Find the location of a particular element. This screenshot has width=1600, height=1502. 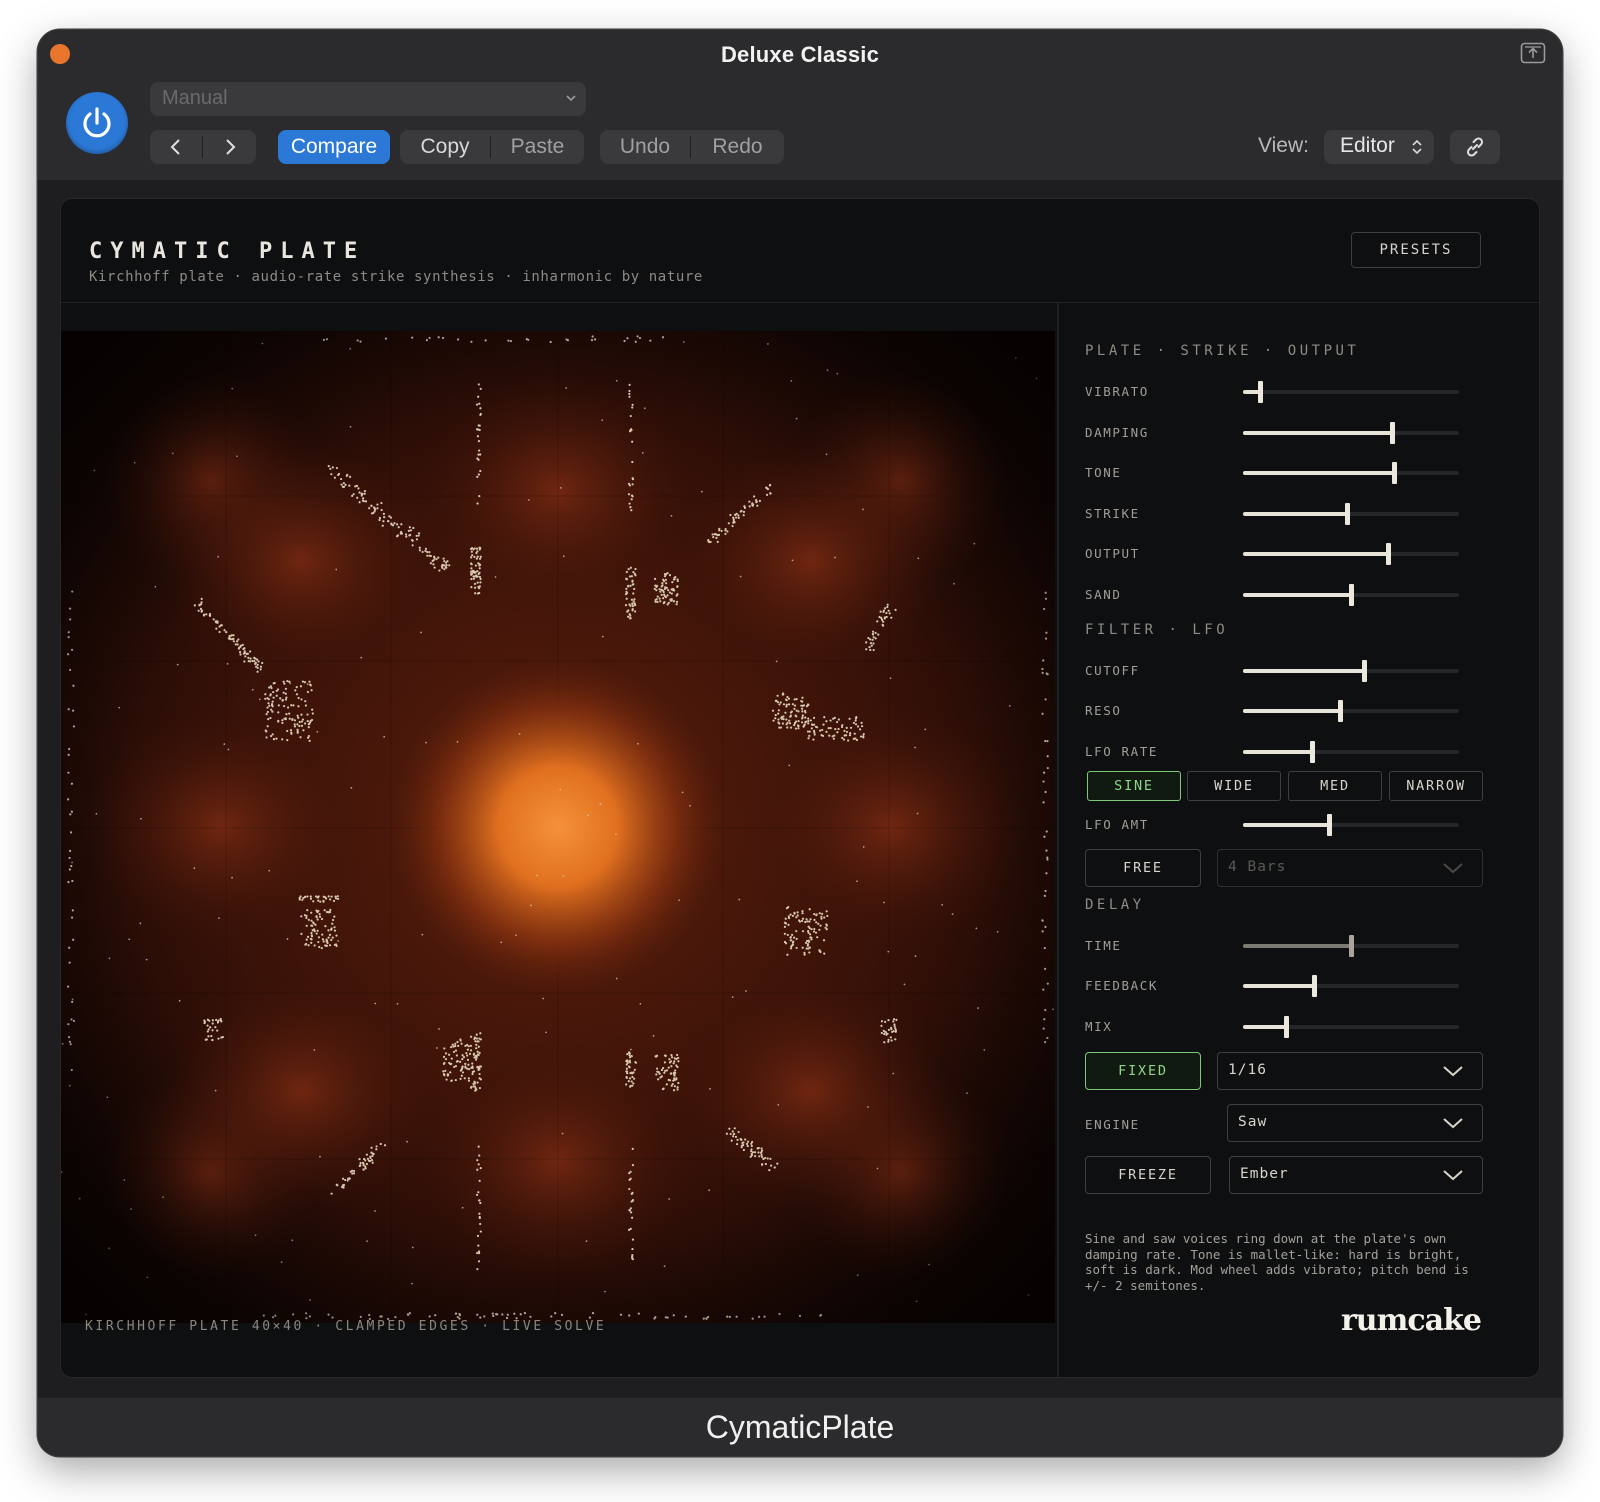

power-icon is located at coordinates (97, 122).